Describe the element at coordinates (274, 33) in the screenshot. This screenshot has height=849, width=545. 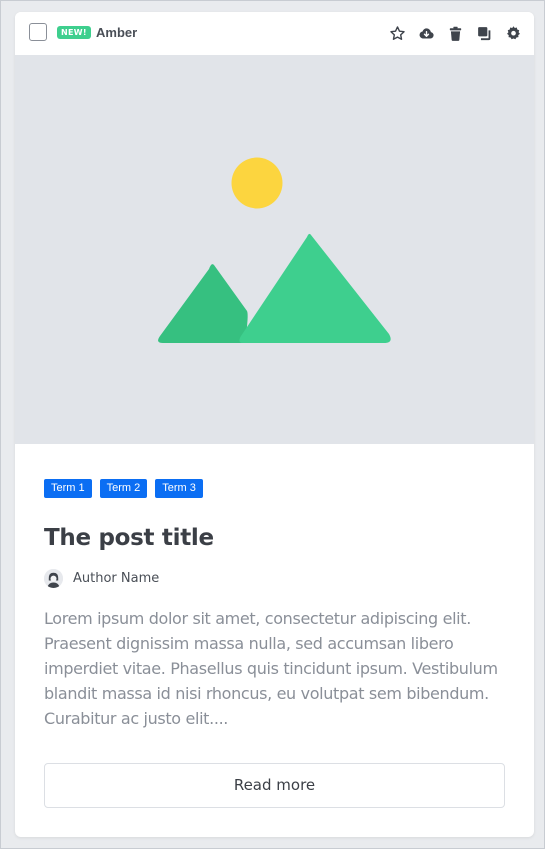
I see `card-toolbar: NEW! Amber` at that location.